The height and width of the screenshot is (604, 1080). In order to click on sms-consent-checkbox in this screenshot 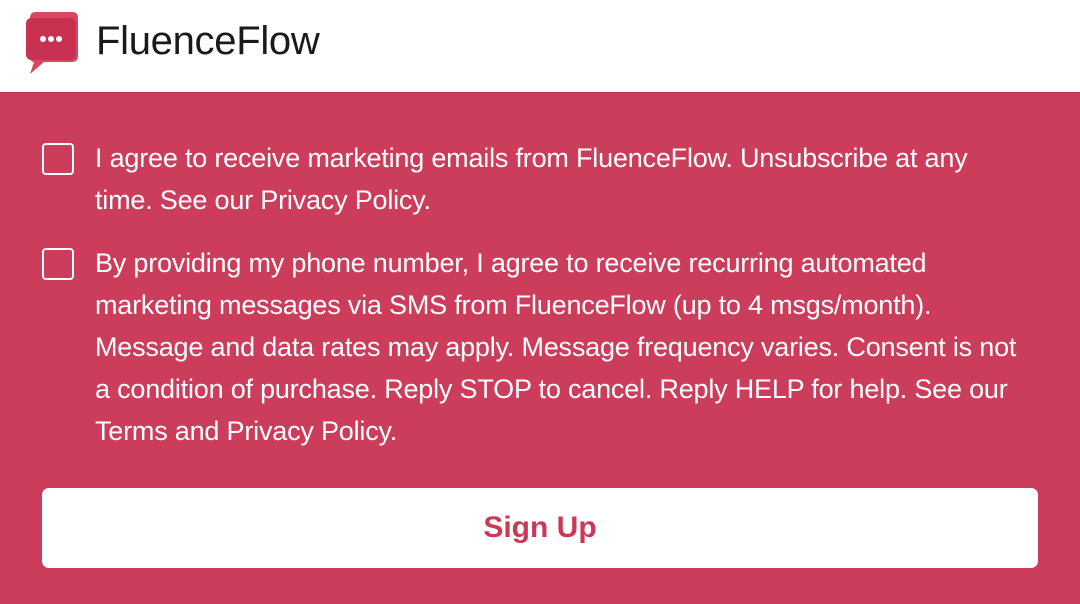, I will do `click(58, 264)`.